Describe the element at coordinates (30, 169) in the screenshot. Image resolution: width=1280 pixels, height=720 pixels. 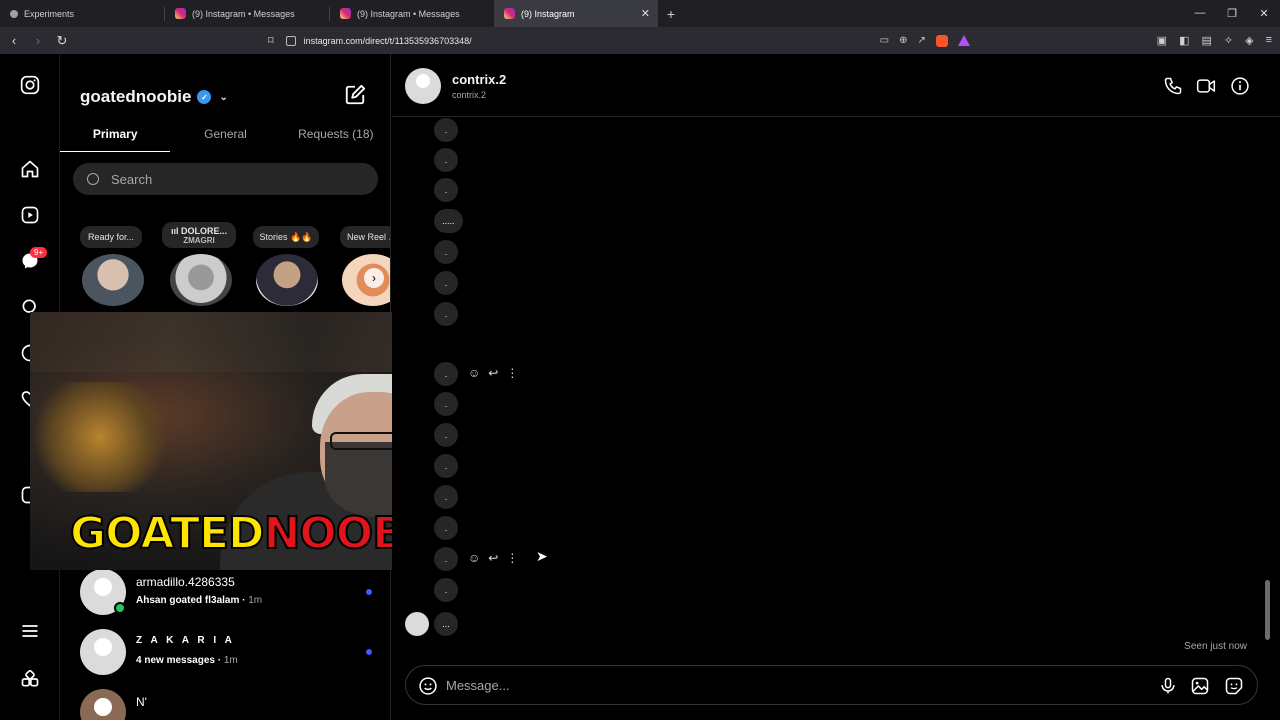
I see `home-icon` at that location.